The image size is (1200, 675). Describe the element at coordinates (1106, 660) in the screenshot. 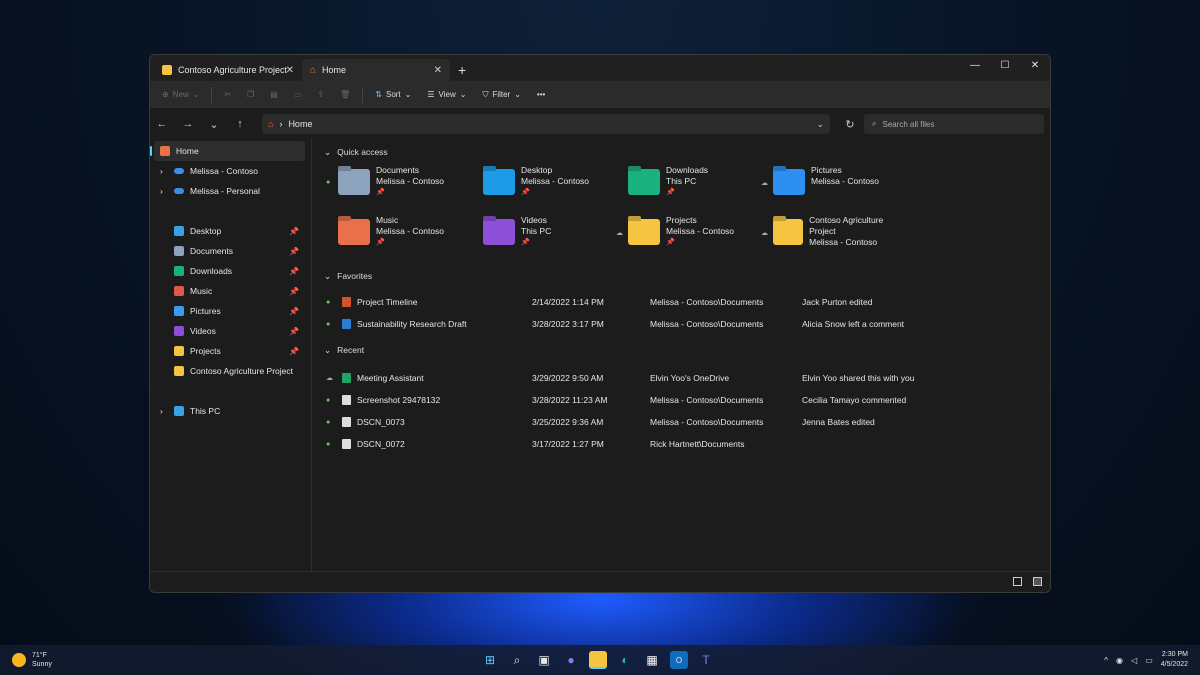

I see `chevron-up-icon: ^` at that location.